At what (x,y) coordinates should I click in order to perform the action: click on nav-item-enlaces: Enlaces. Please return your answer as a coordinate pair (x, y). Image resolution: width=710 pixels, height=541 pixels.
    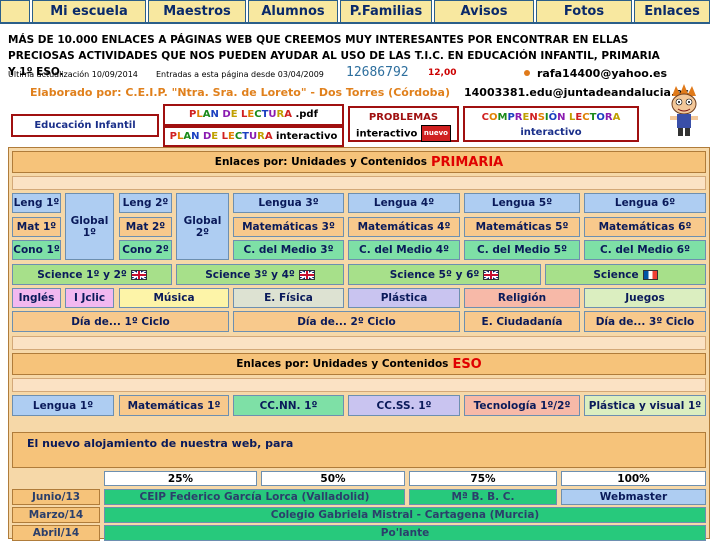
    Looking at the image, I should click on (672, 11).